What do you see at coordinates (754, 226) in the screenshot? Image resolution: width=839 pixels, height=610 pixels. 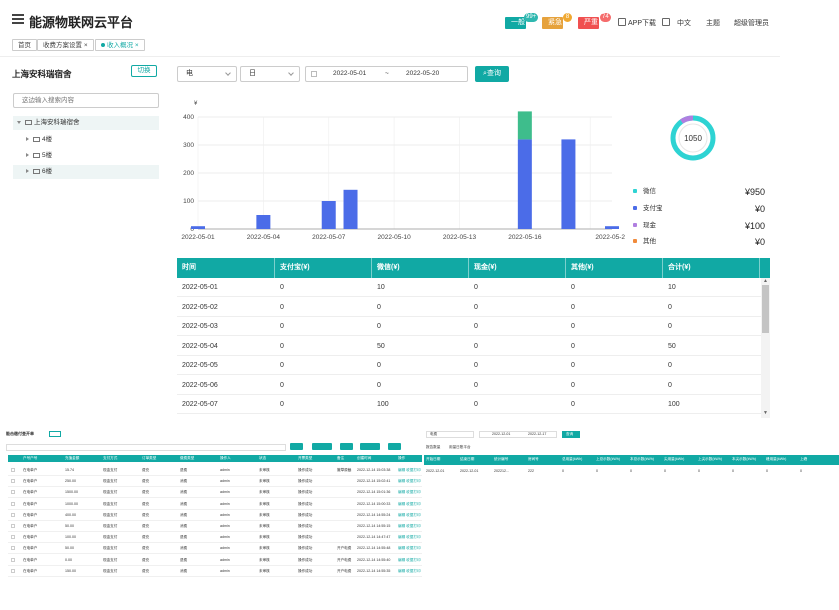 I see `legend-amount: ¥100` at bounding box center [754, 226].